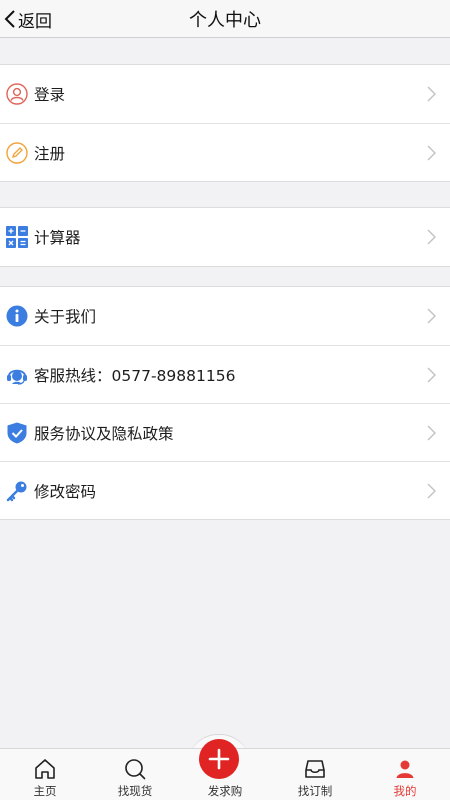 The height and width of the screenshot is (800, 450). What do you see at coordinates (135, 791) in the screenshot?
I see `tab-find-stock-label: 找现货` at bounding box center [135, 791].